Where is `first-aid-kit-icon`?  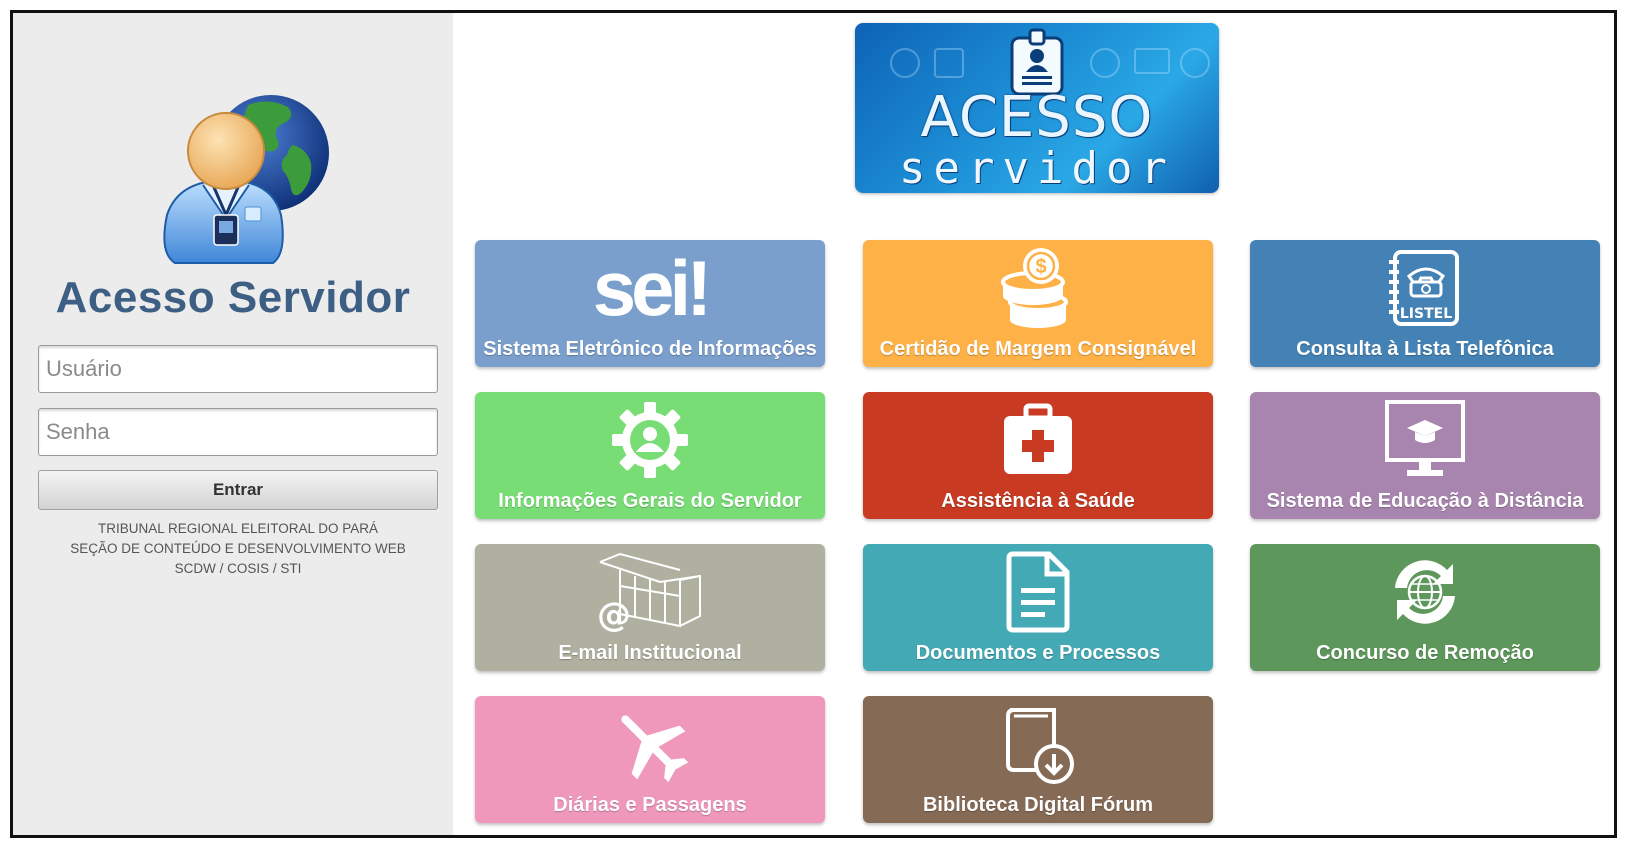
first-aid-kit-icon is located at coordinates (1038, 438).